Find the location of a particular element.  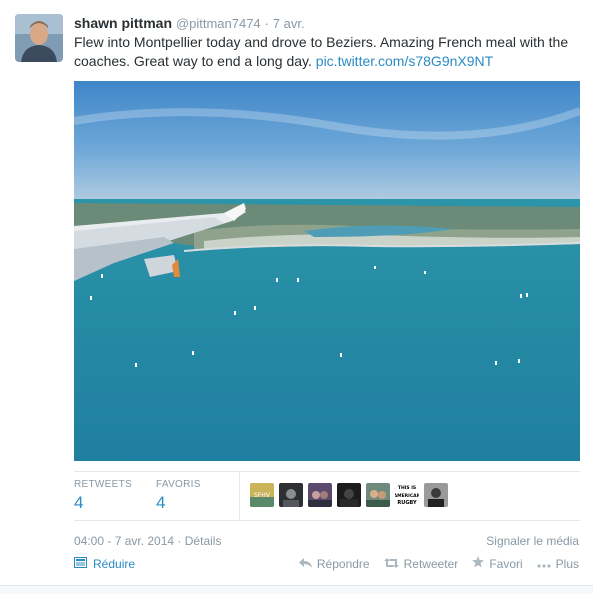

retweets-label: RETWEETS is located at coordinates (103, 484).